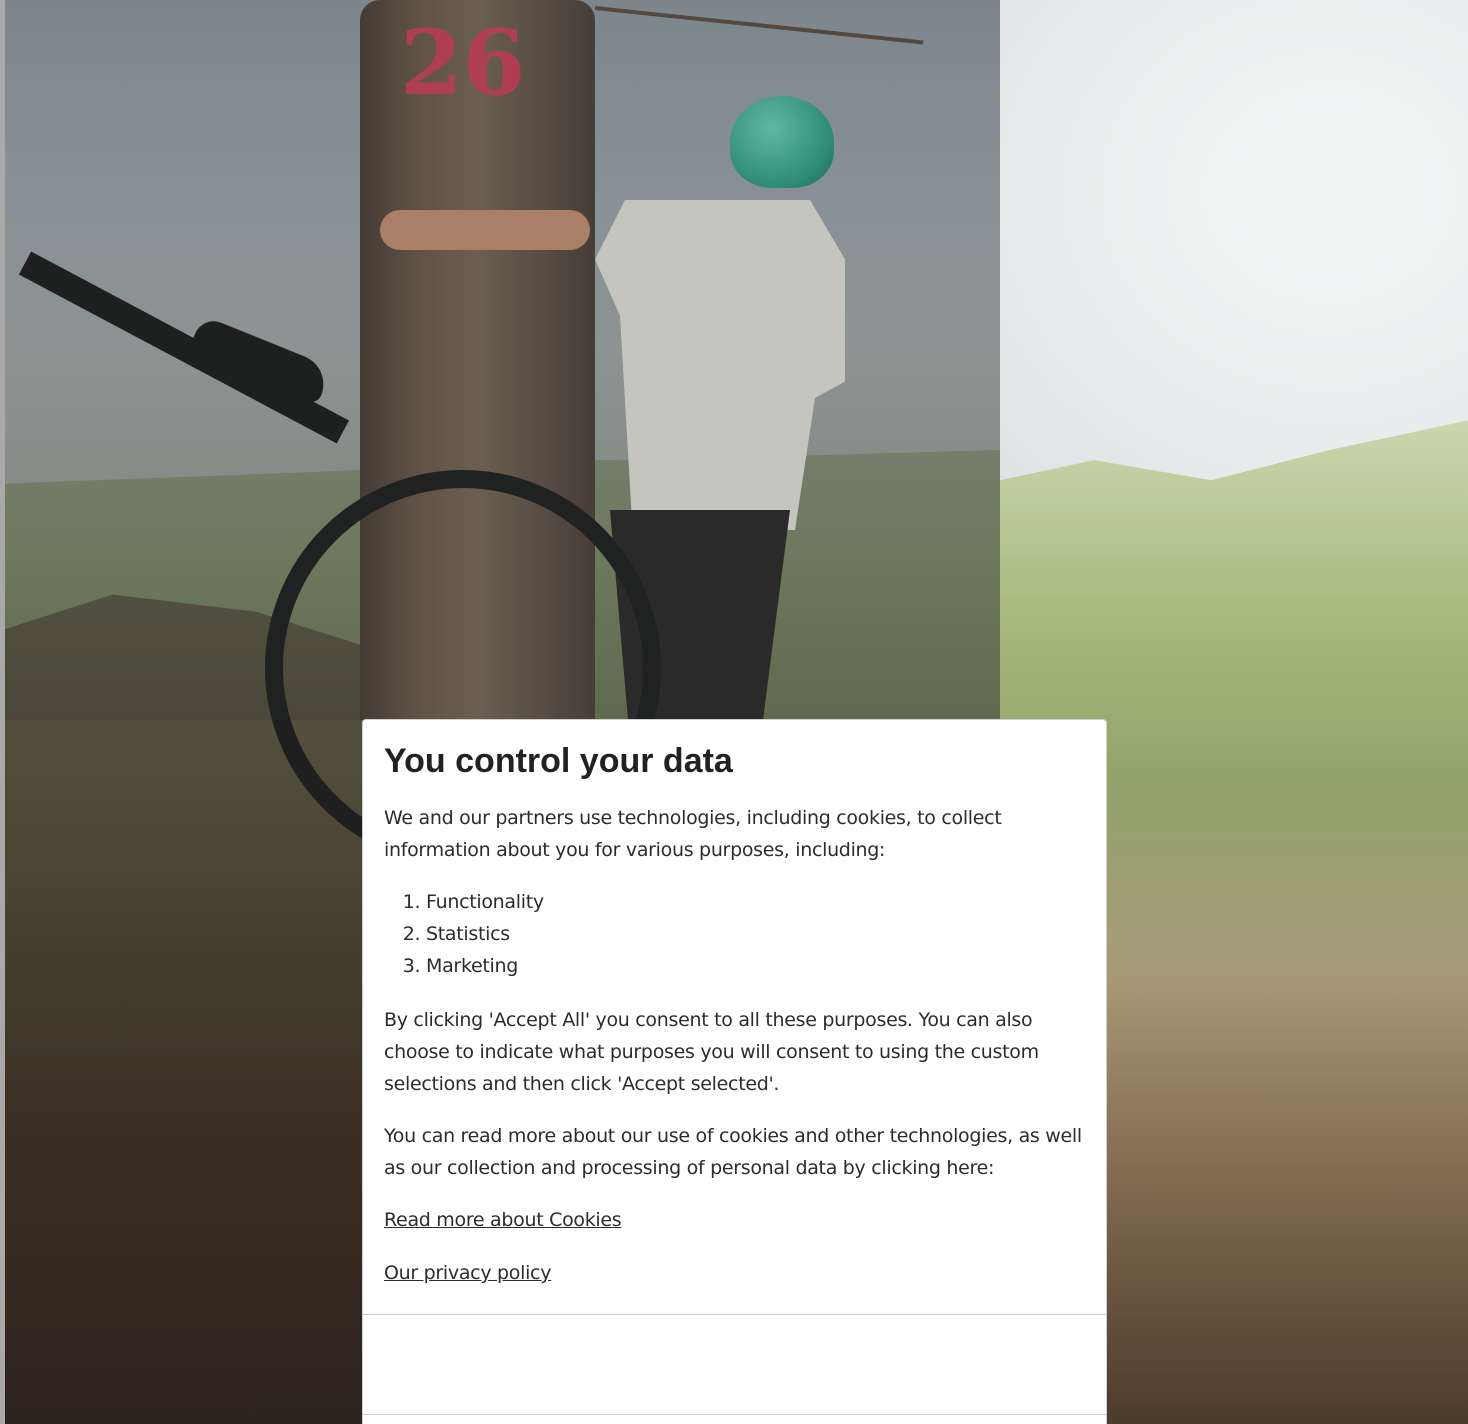 The image size is (1468, 1424). Describe the element at coordinates (467, 1273) in the screenshot. I see `privacy-policy-link: Our privacy policy` at that location.